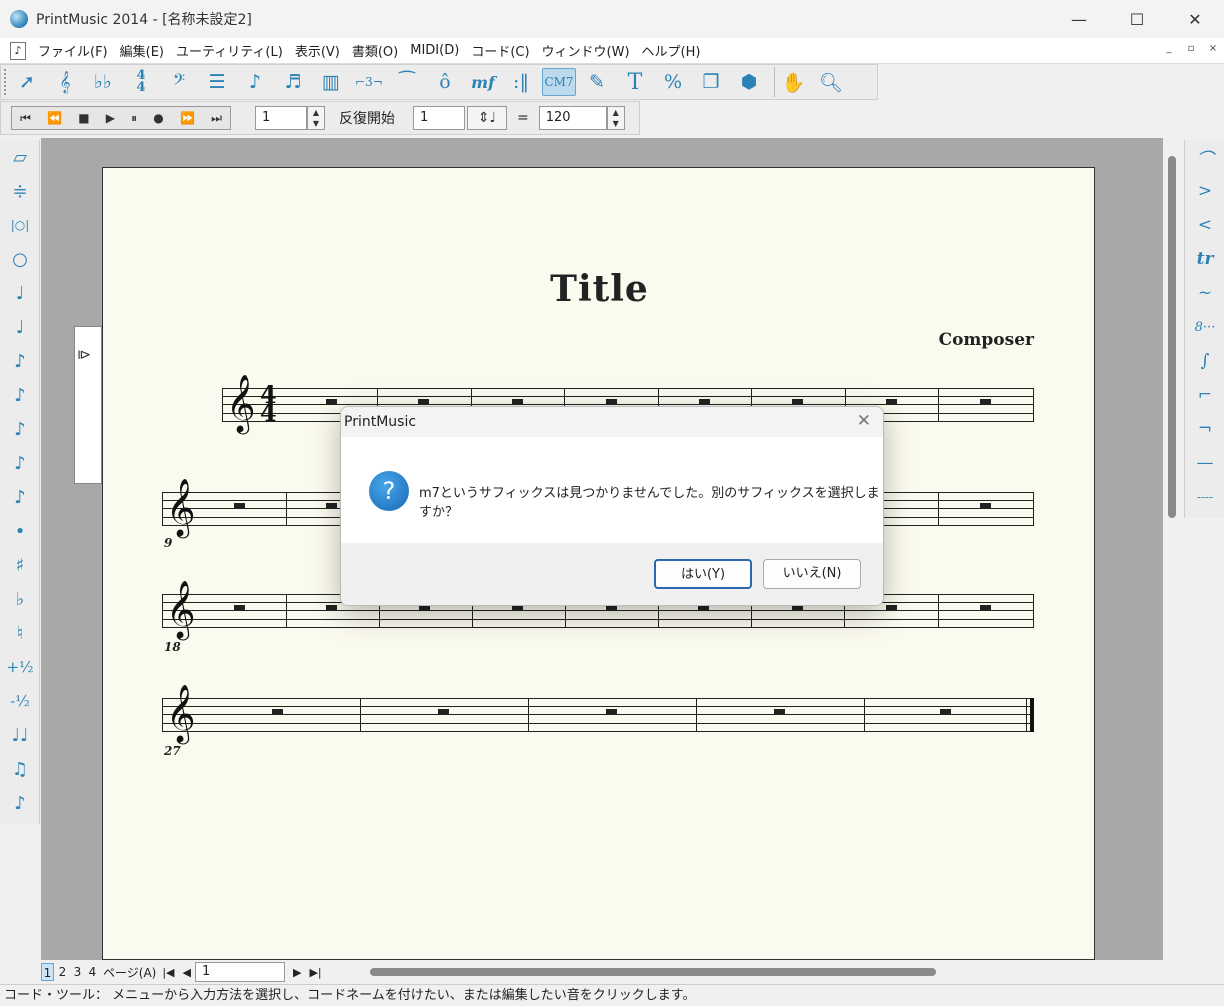  I want to click on menu-window: ウィンドウ(W), so click(586, 50).